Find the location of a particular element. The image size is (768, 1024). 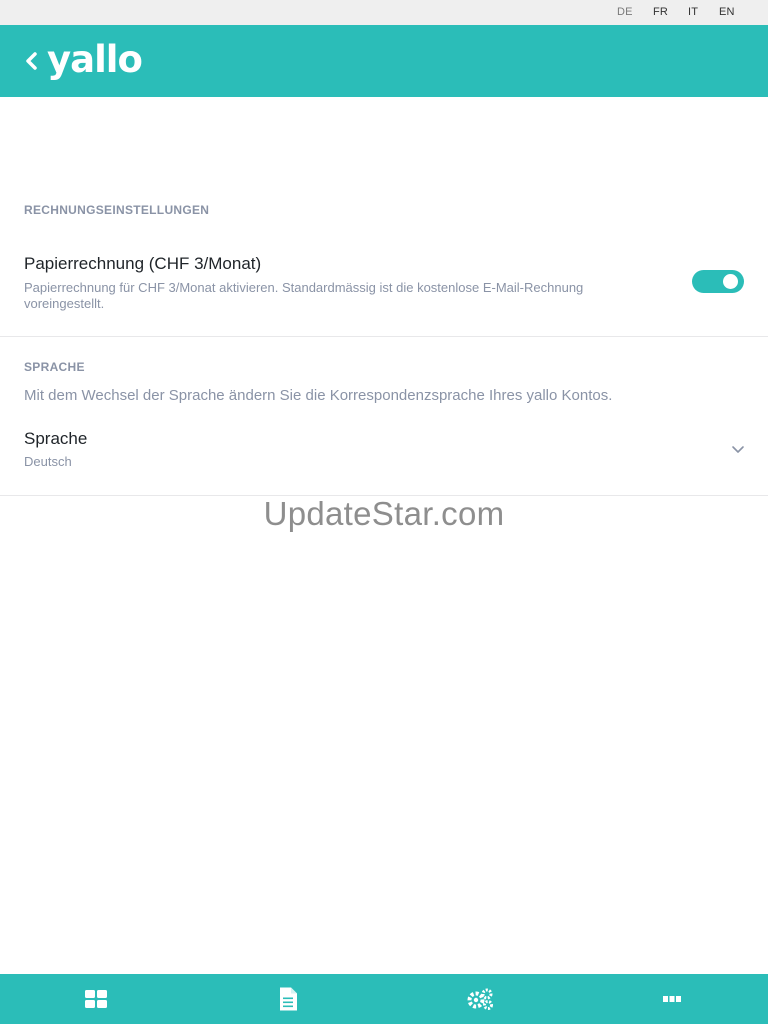

language-switcher-bar: DE FR IT EN is located at coordinates (384, 12).